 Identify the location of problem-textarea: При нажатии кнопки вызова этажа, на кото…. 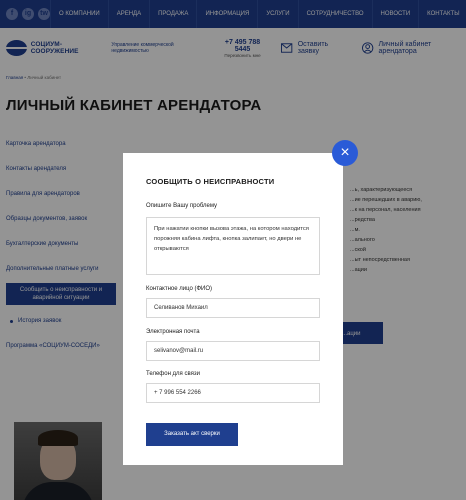
(233, 246).